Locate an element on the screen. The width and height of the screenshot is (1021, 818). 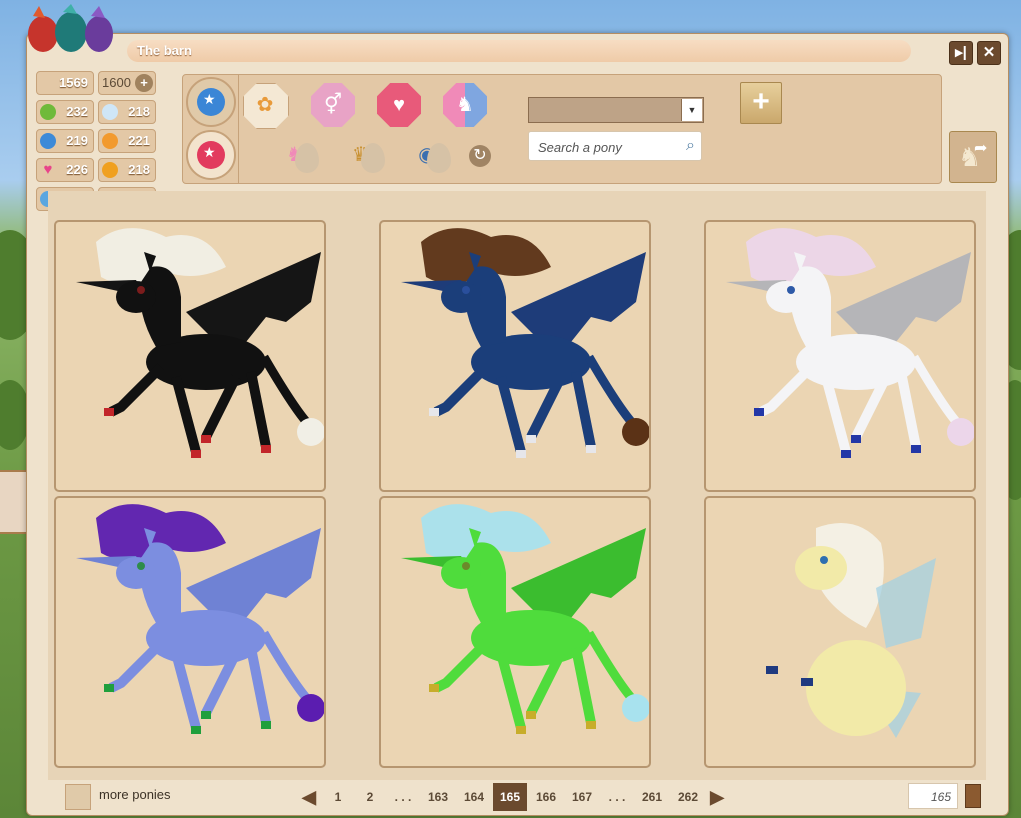
star-icon: ★ is located at coordinates (211, 155).